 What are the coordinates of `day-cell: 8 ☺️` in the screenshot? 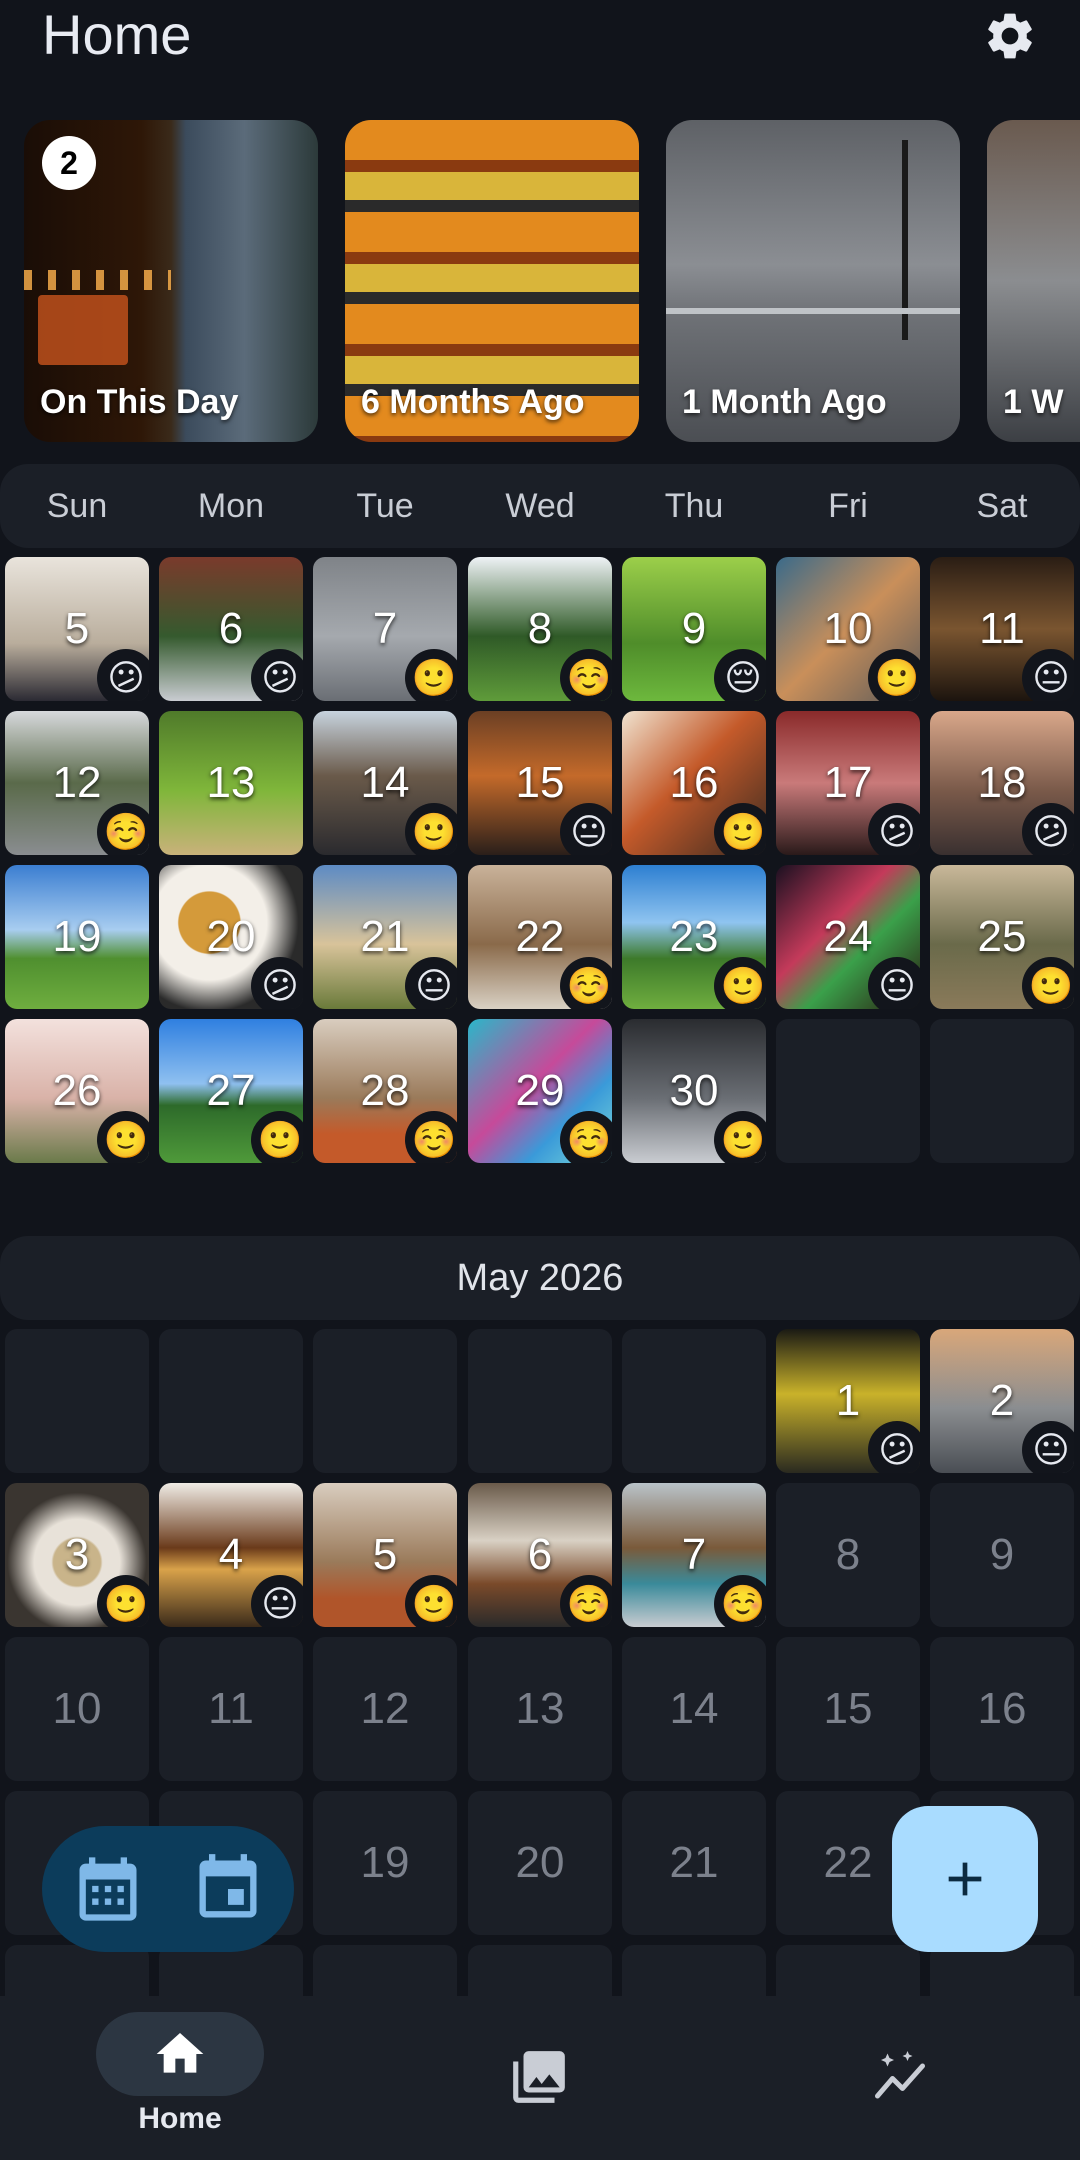 It's located at (540, 629).